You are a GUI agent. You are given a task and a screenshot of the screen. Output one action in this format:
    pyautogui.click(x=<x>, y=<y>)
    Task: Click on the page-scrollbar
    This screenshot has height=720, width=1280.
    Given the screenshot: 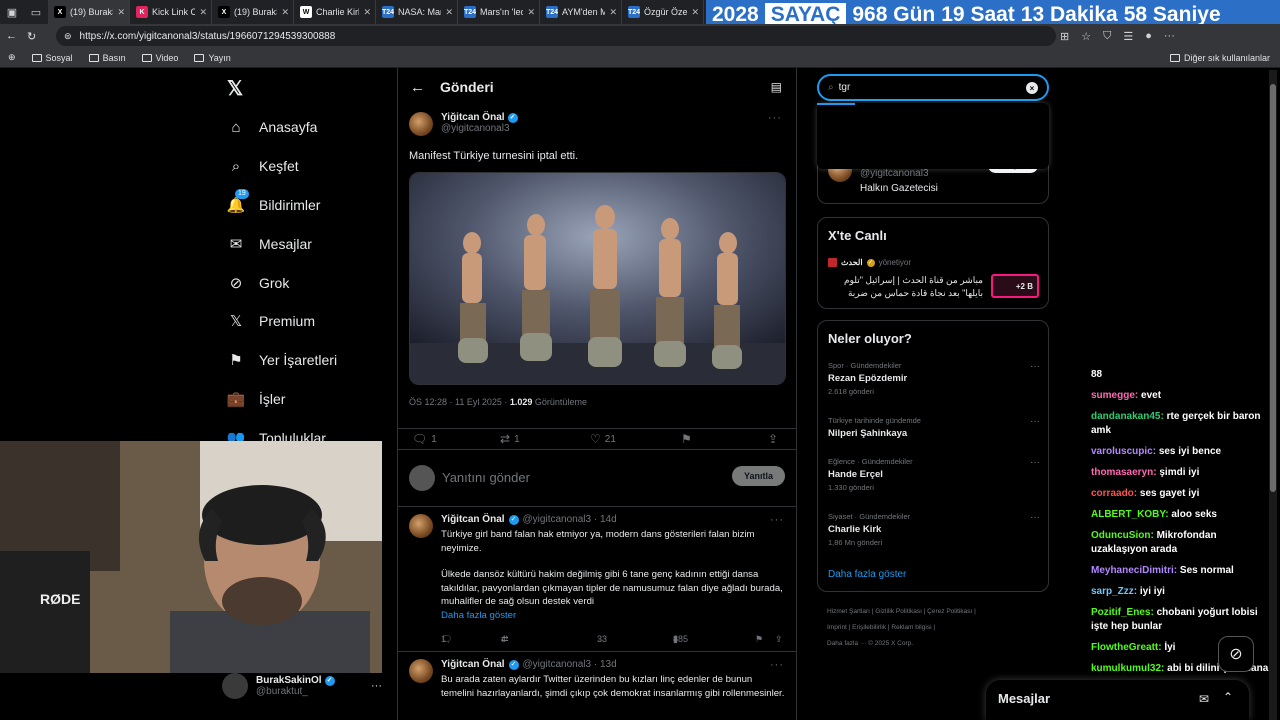 What is the action you would take?
    pyautogui.click(x=1273, y=395)
    